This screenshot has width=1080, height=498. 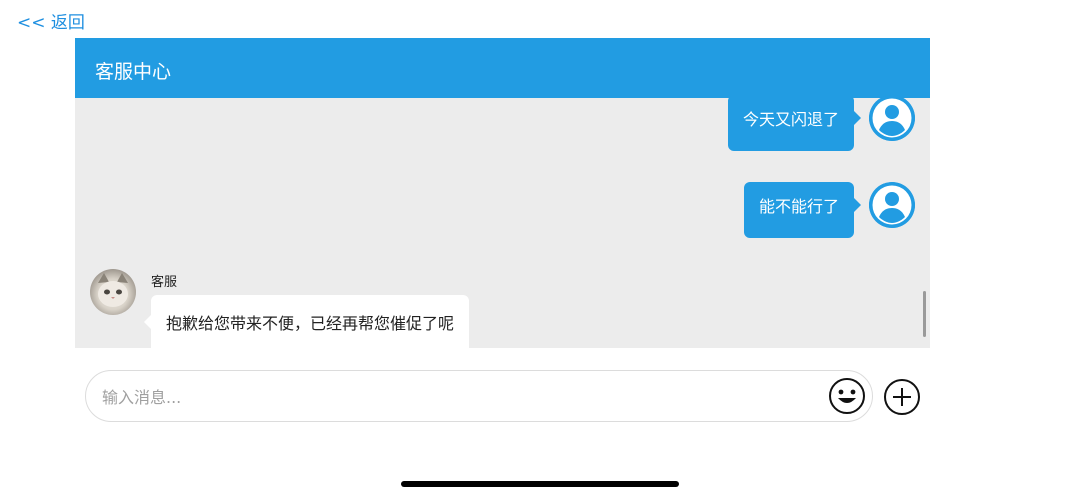 What do you see at coordinates (790, 119) in the screenshot?
I see `message-text: 今天又闪退了` at bounding box center [790, 119].